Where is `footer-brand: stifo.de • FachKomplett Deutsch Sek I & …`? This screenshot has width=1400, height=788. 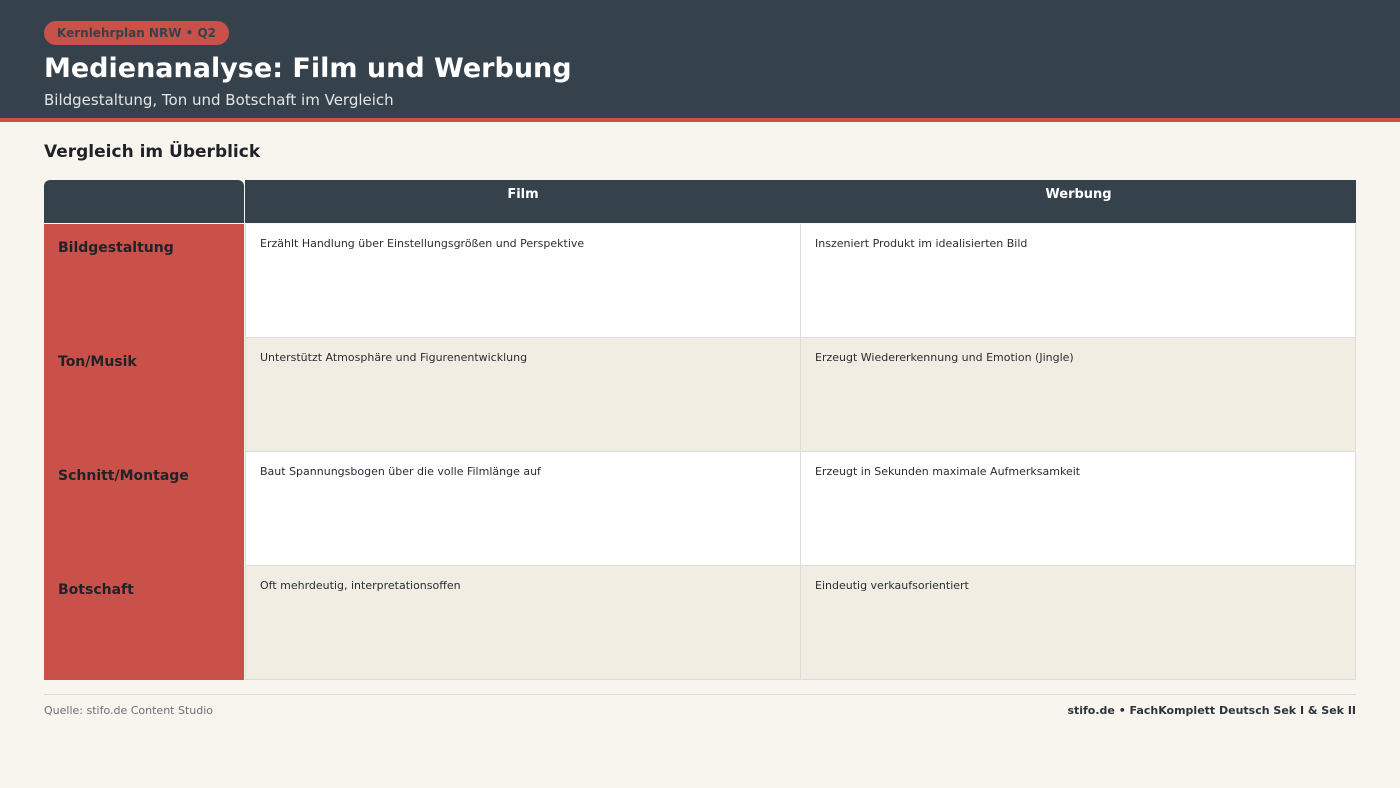 footer-brand: stifo.de • FachKomplett Deutsch Sek I & … is located at coordinates (1211, 710).